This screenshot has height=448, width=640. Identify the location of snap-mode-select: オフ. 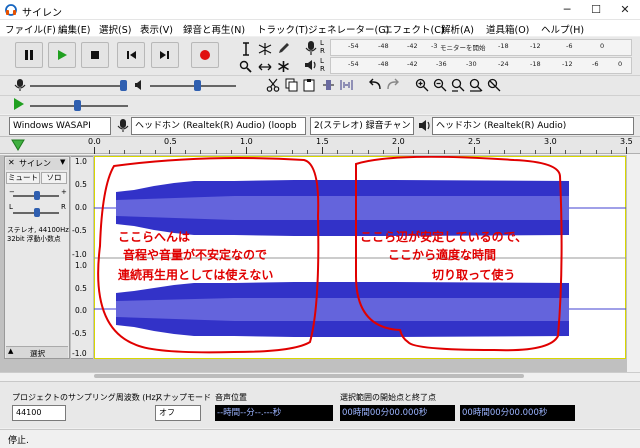
(178, 413).